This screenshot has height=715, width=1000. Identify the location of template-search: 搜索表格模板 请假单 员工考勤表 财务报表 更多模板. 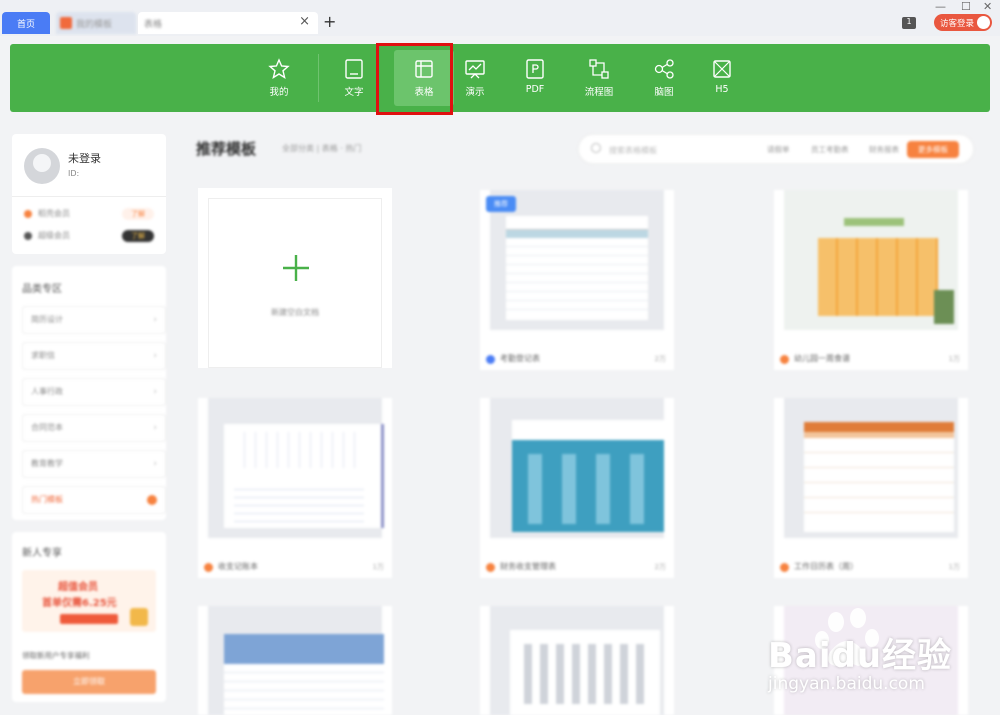
(776, 149).